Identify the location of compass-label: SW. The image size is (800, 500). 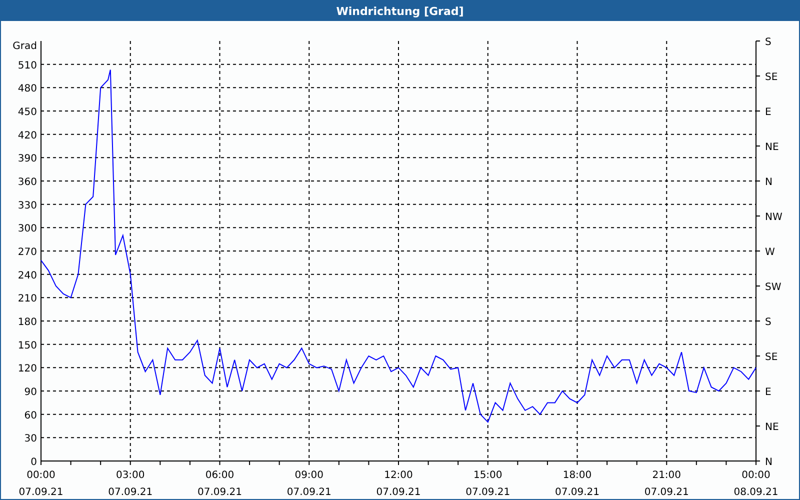
(773, 287).